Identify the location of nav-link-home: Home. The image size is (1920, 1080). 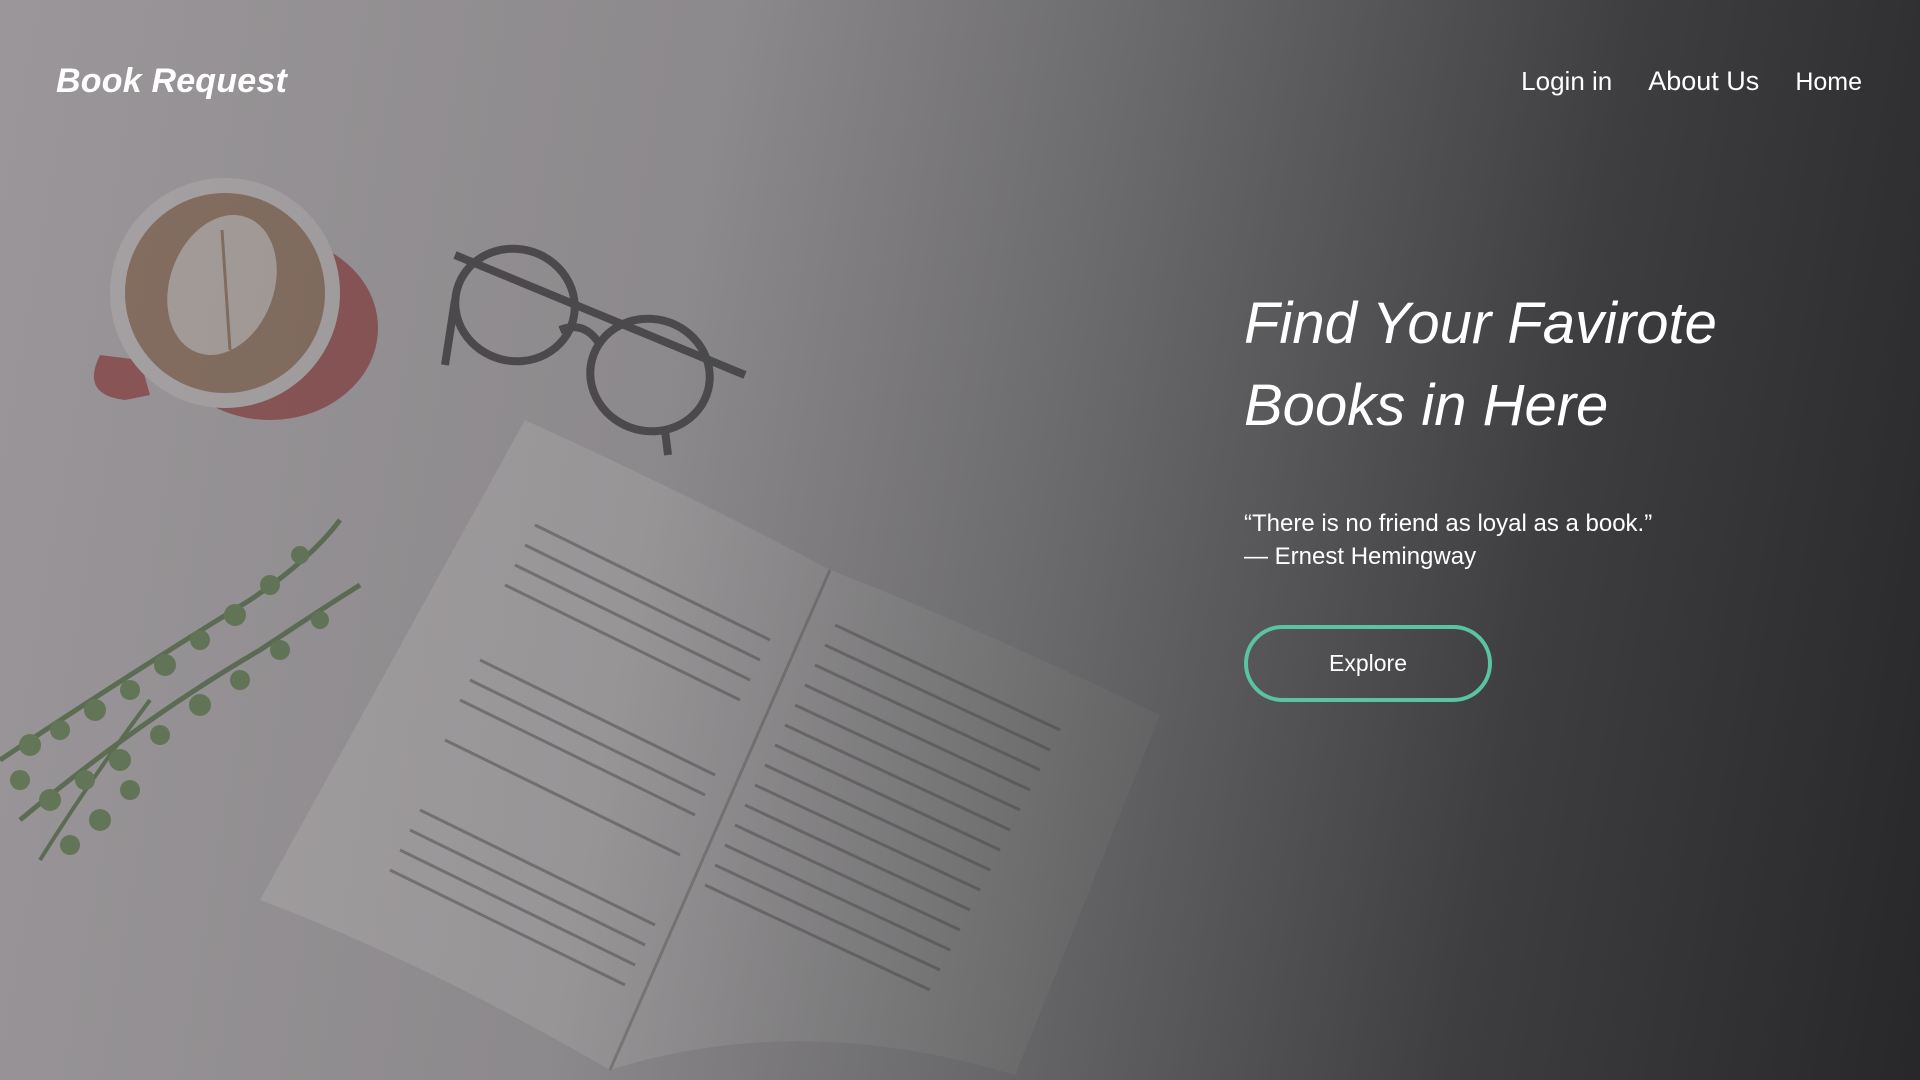
(1828, 82).